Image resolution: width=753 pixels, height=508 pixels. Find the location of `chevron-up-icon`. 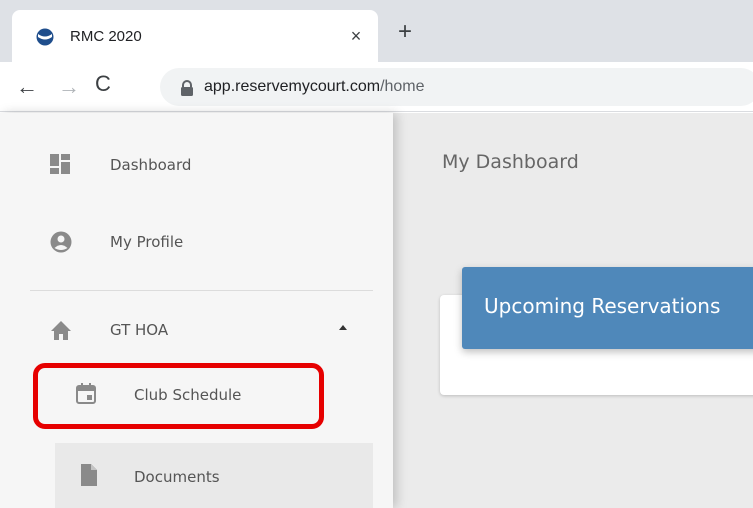

chevron-up-icon is located at coordinates (343, 327).